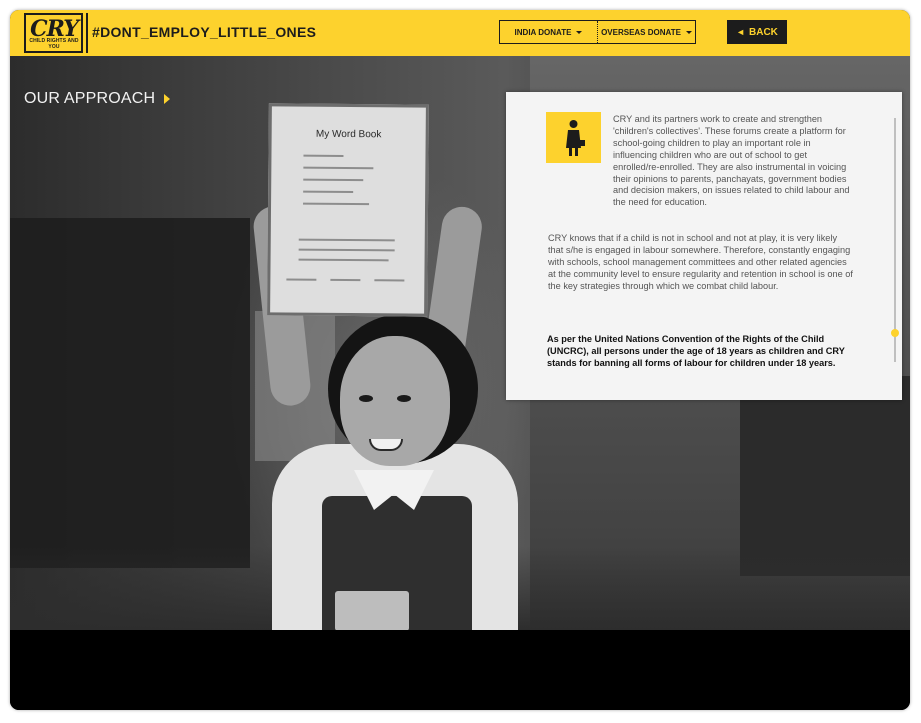  I want to click on photo-book: My Word Book, so click(348, 210).